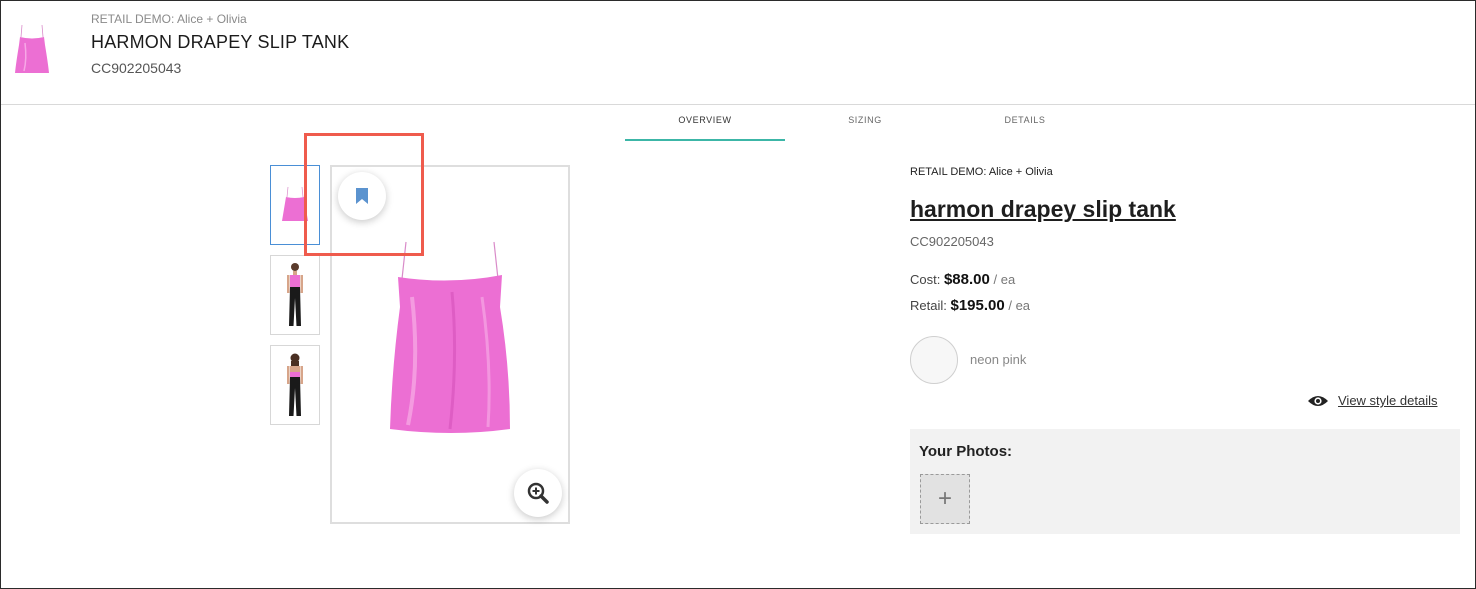 This screenshot has height=589, width=1476. I want to click on your-photos-title: Your Photos:, so click(966, 451).